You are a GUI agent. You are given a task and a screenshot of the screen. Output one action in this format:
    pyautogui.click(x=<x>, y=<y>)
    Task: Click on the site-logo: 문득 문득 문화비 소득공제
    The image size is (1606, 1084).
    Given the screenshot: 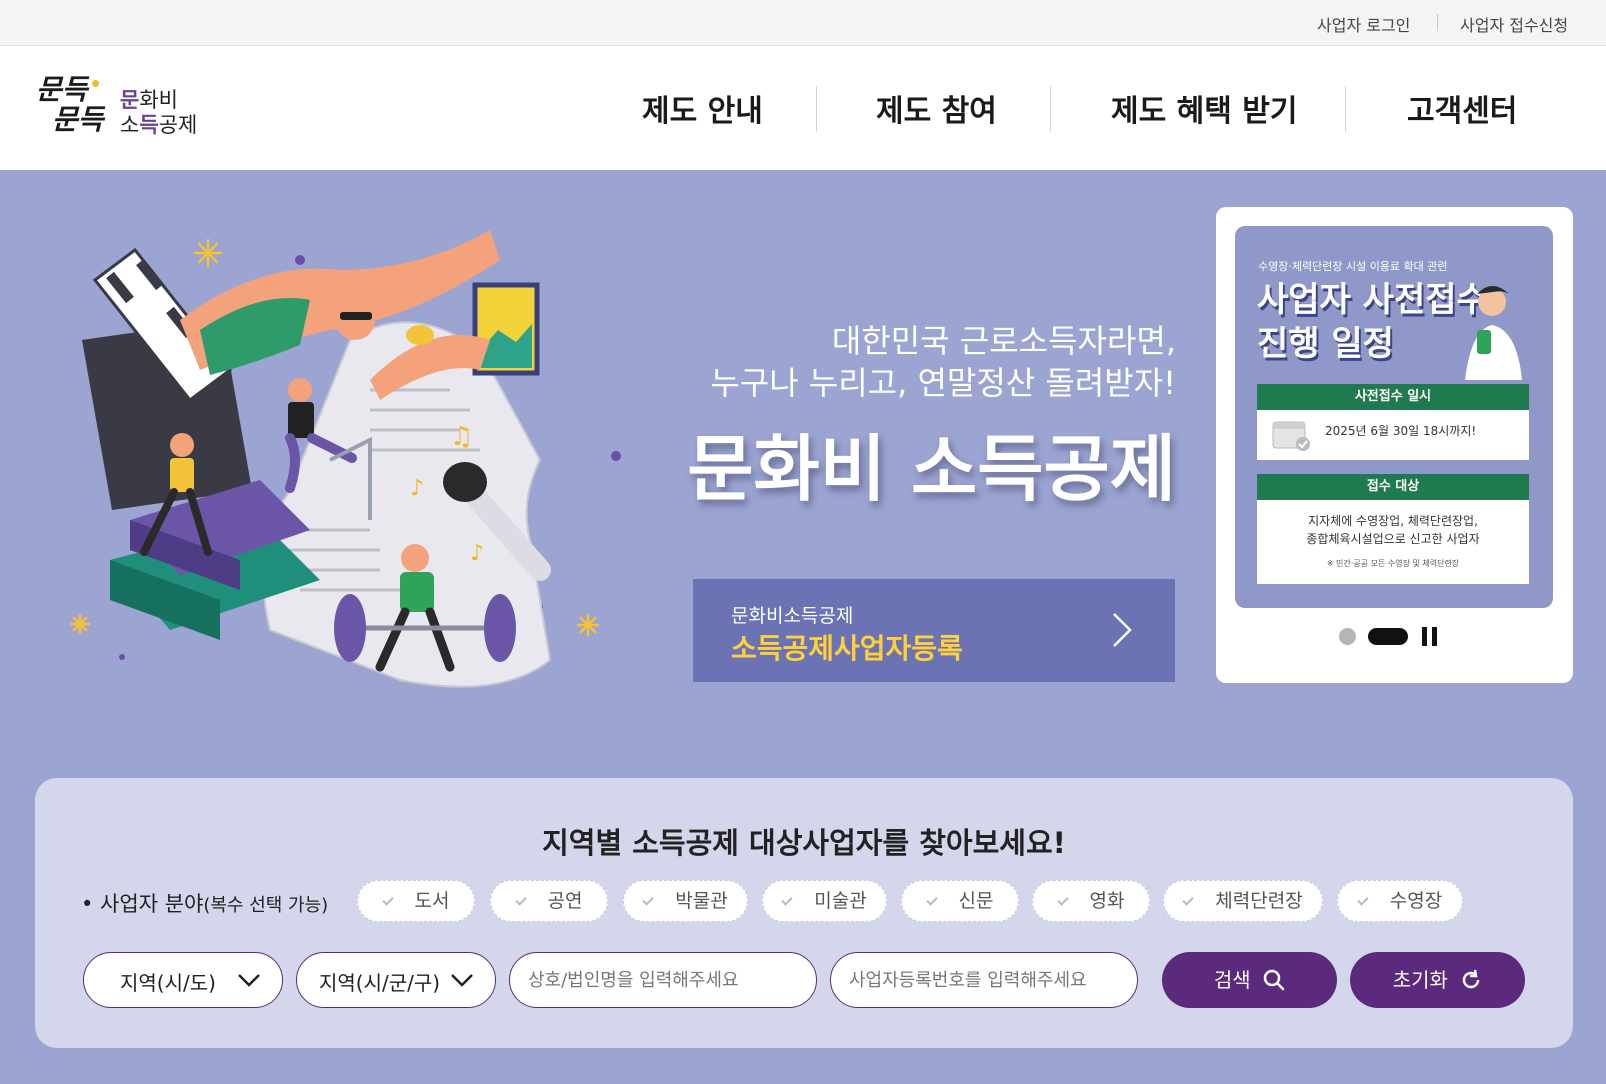 What is the action you would take?
    pyautogui.click(x=124, y=109)
    